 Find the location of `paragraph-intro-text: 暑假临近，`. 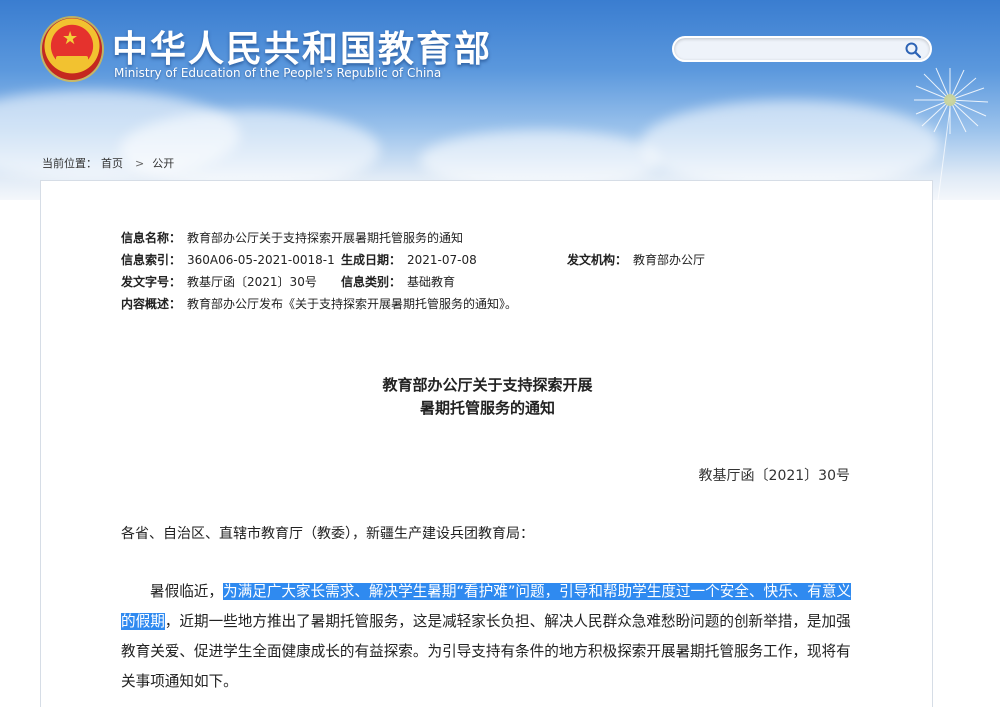

paragraph-intro-text: 暑假临近， is located at coordinates (186, 591).